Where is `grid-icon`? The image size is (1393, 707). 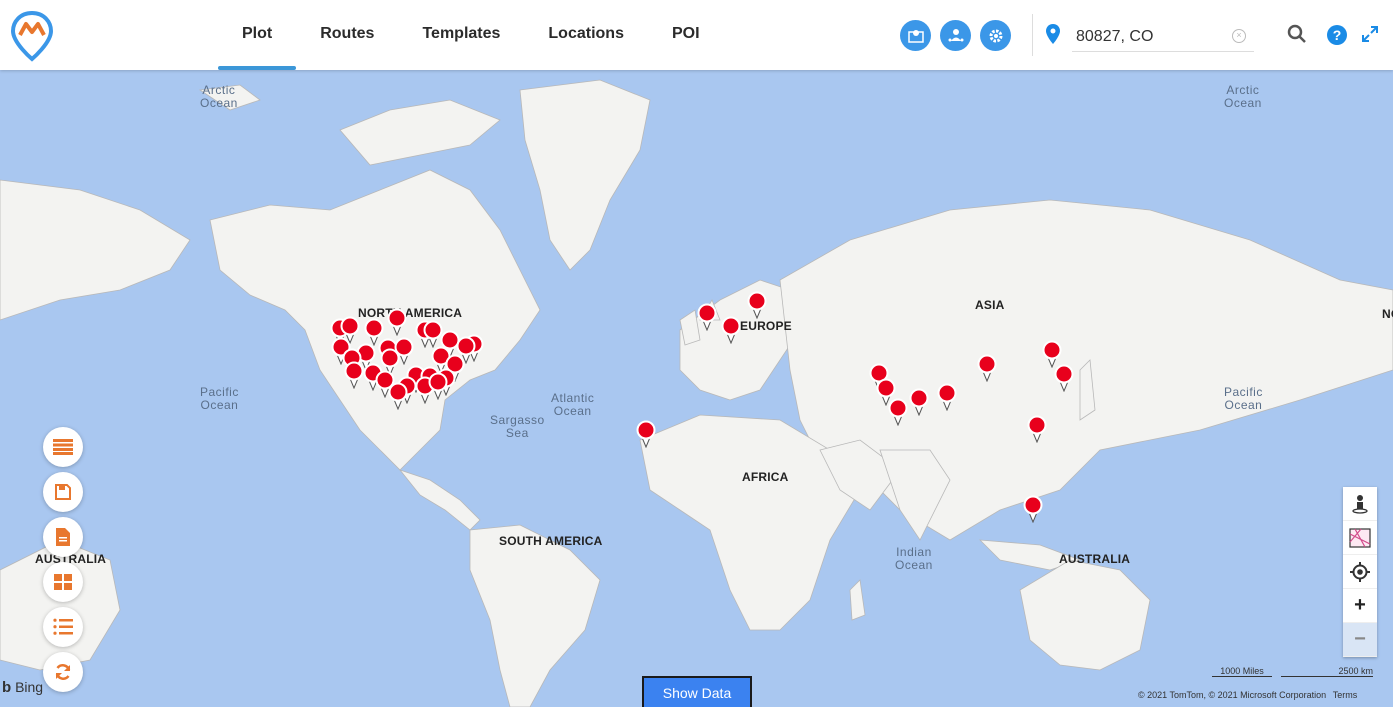
grid-icon is located at coordinates (63, 582).